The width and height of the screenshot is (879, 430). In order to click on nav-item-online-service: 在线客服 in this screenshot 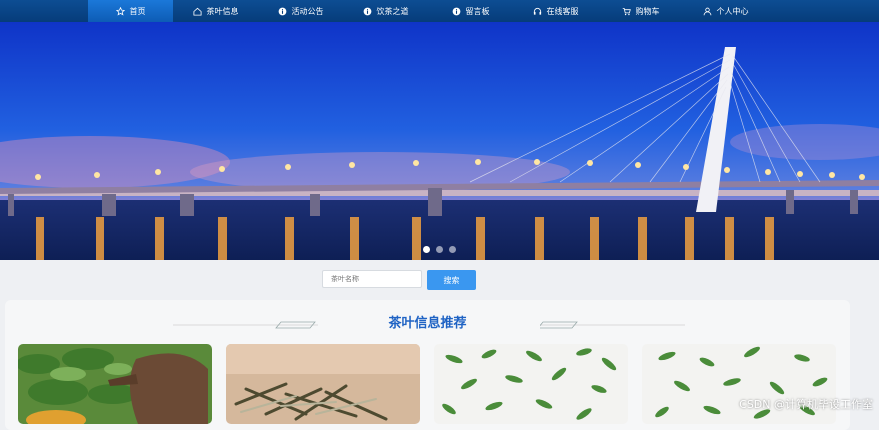, I will do `click(555, 11)`.